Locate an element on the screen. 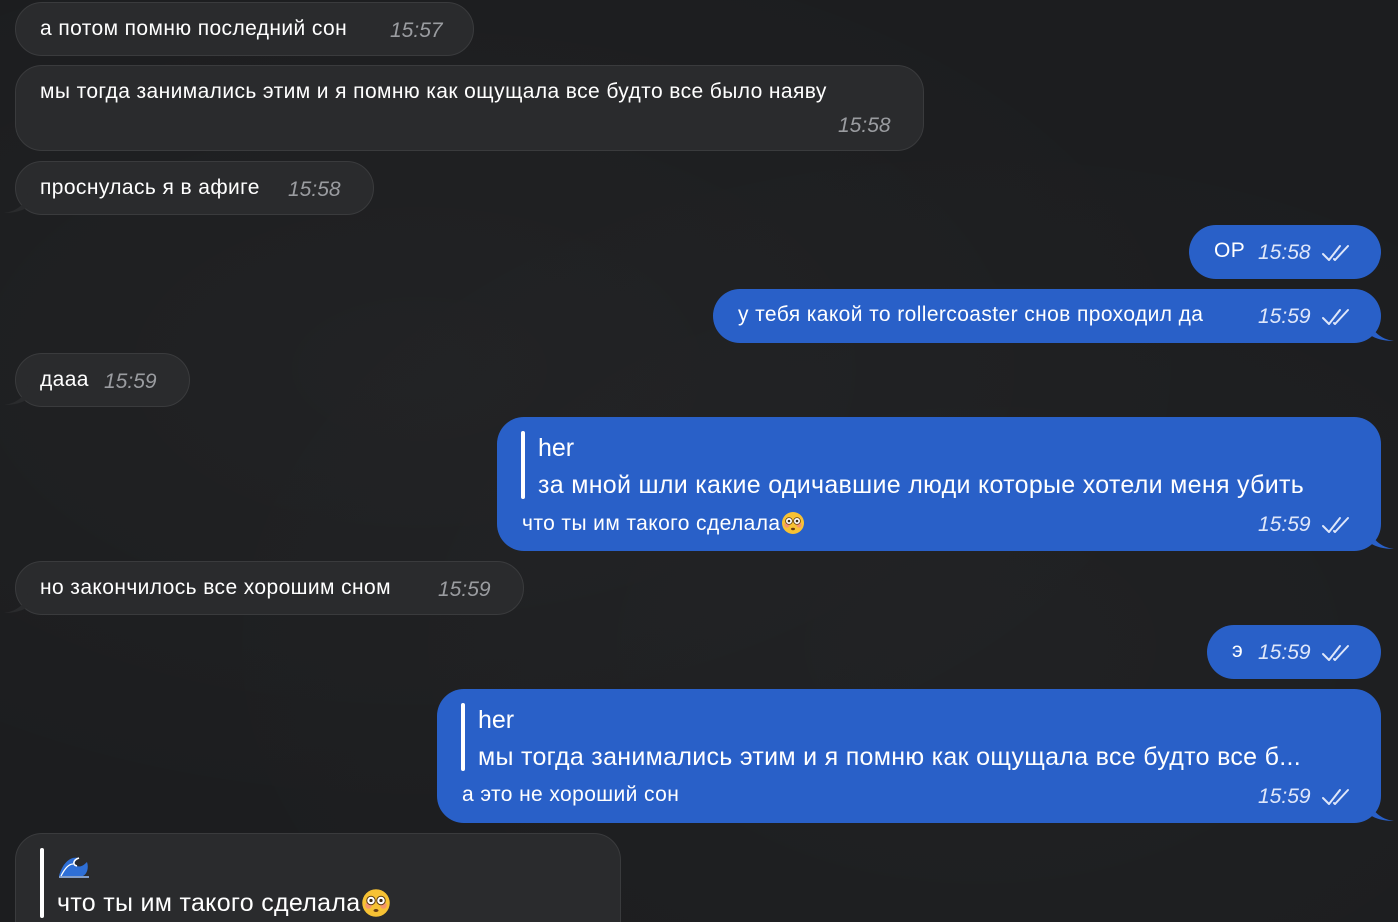 This screenshot has height=922, width=1398. message-text: а потом помню последний сон is located at coordinates (194, 28).